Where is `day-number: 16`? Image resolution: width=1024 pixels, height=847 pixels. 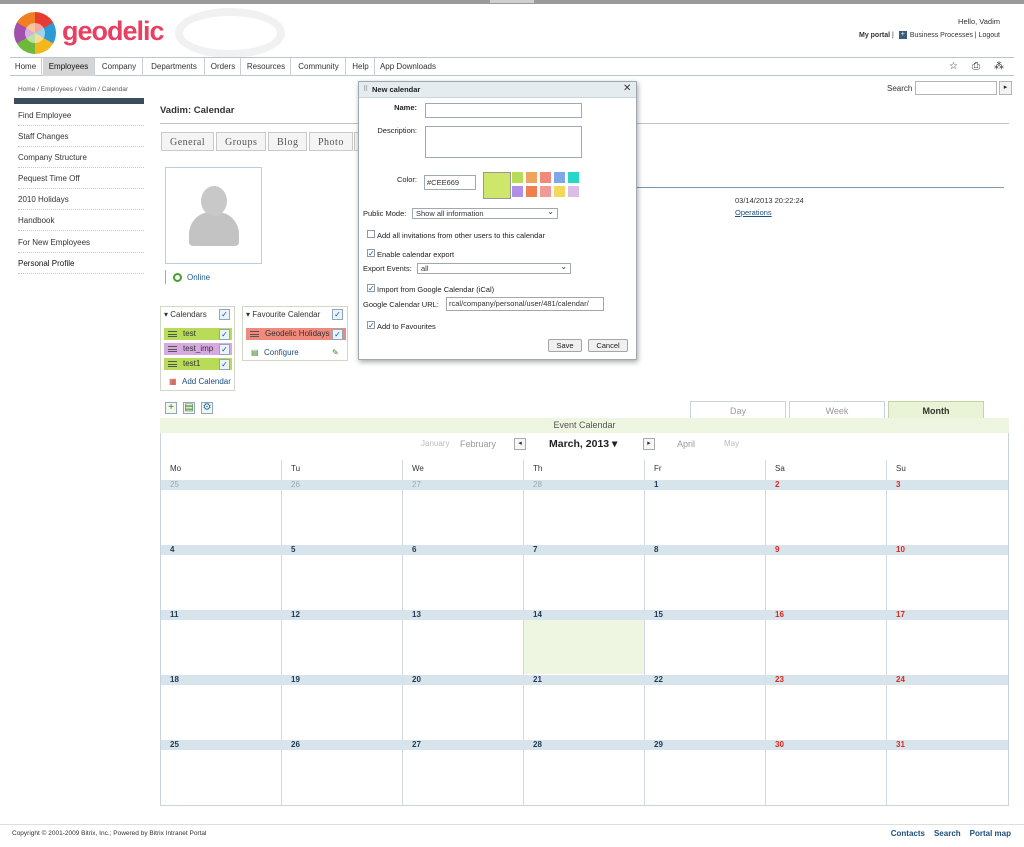 day-number: 16 is located at coordinates (779, 615).